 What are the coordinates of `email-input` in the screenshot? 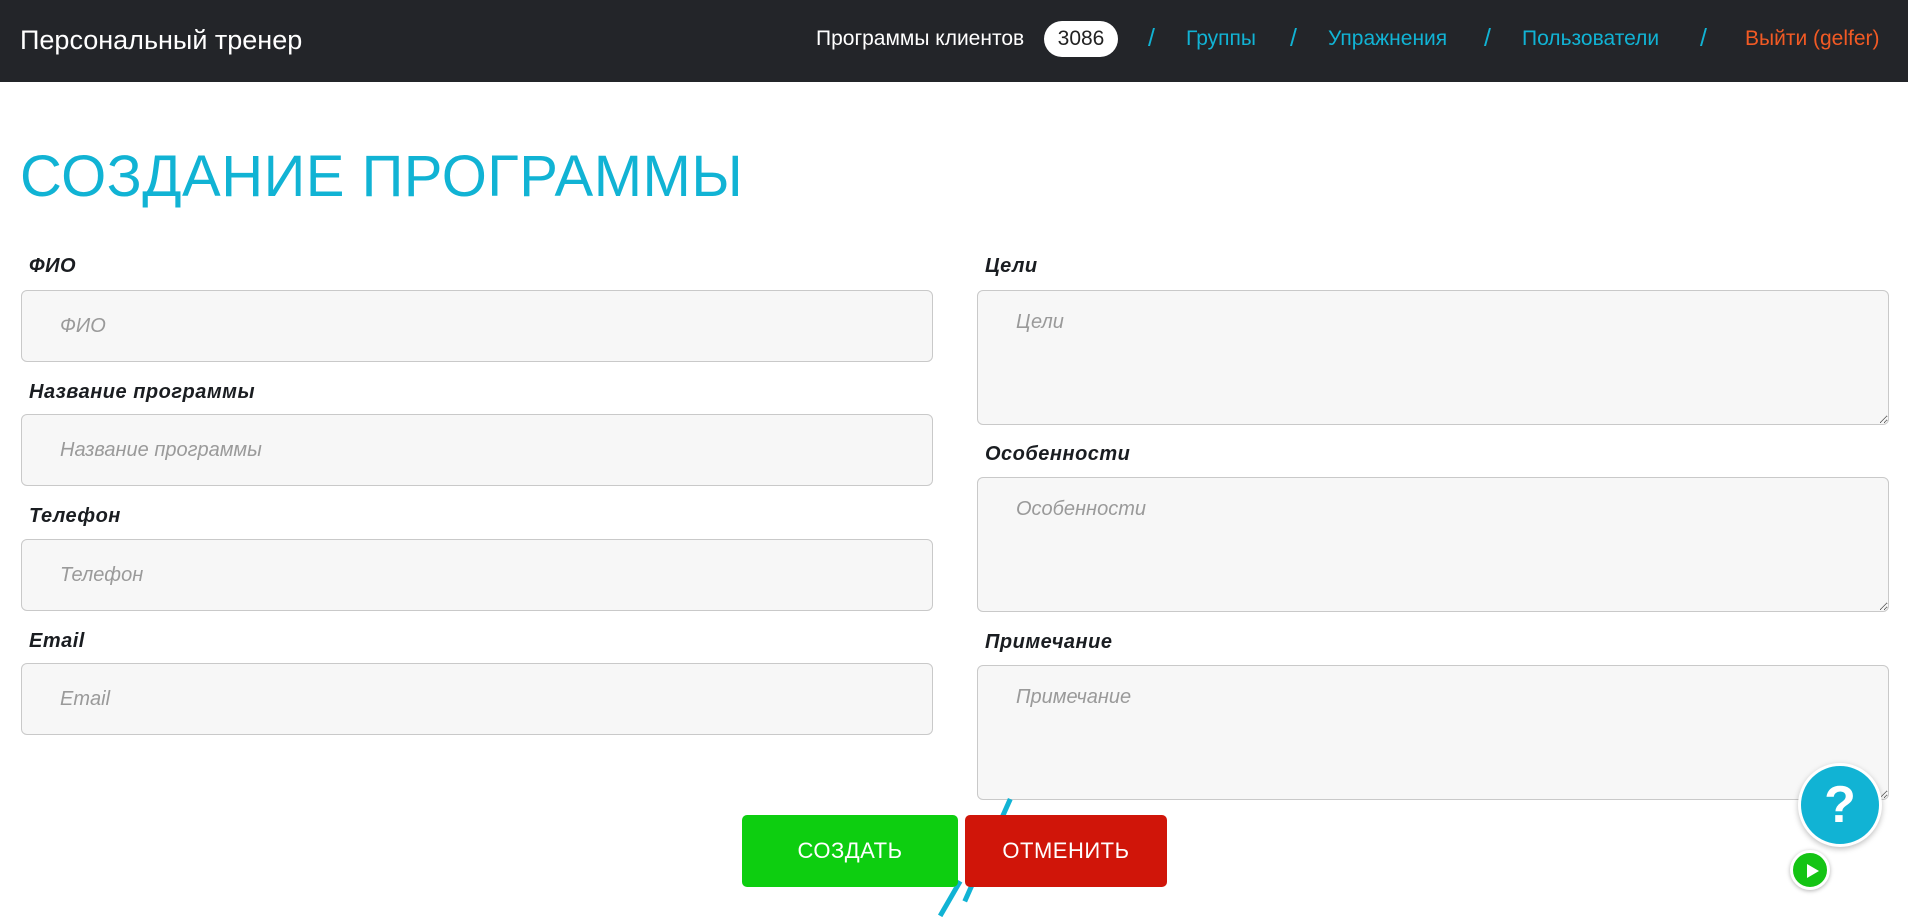 It's located at (477, 699).